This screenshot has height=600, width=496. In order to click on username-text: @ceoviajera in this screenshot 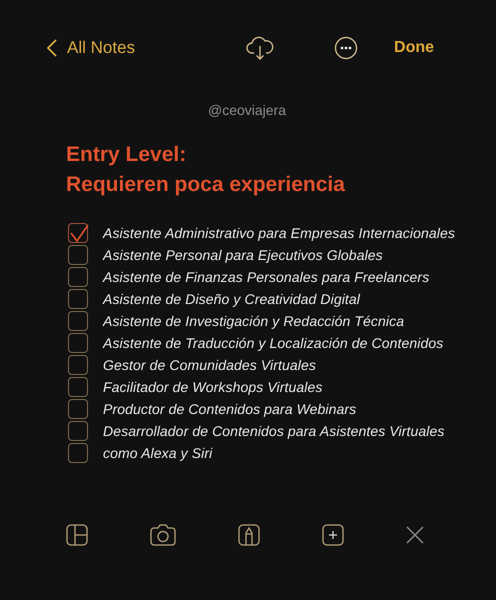, I will do `click(247, 110)`.